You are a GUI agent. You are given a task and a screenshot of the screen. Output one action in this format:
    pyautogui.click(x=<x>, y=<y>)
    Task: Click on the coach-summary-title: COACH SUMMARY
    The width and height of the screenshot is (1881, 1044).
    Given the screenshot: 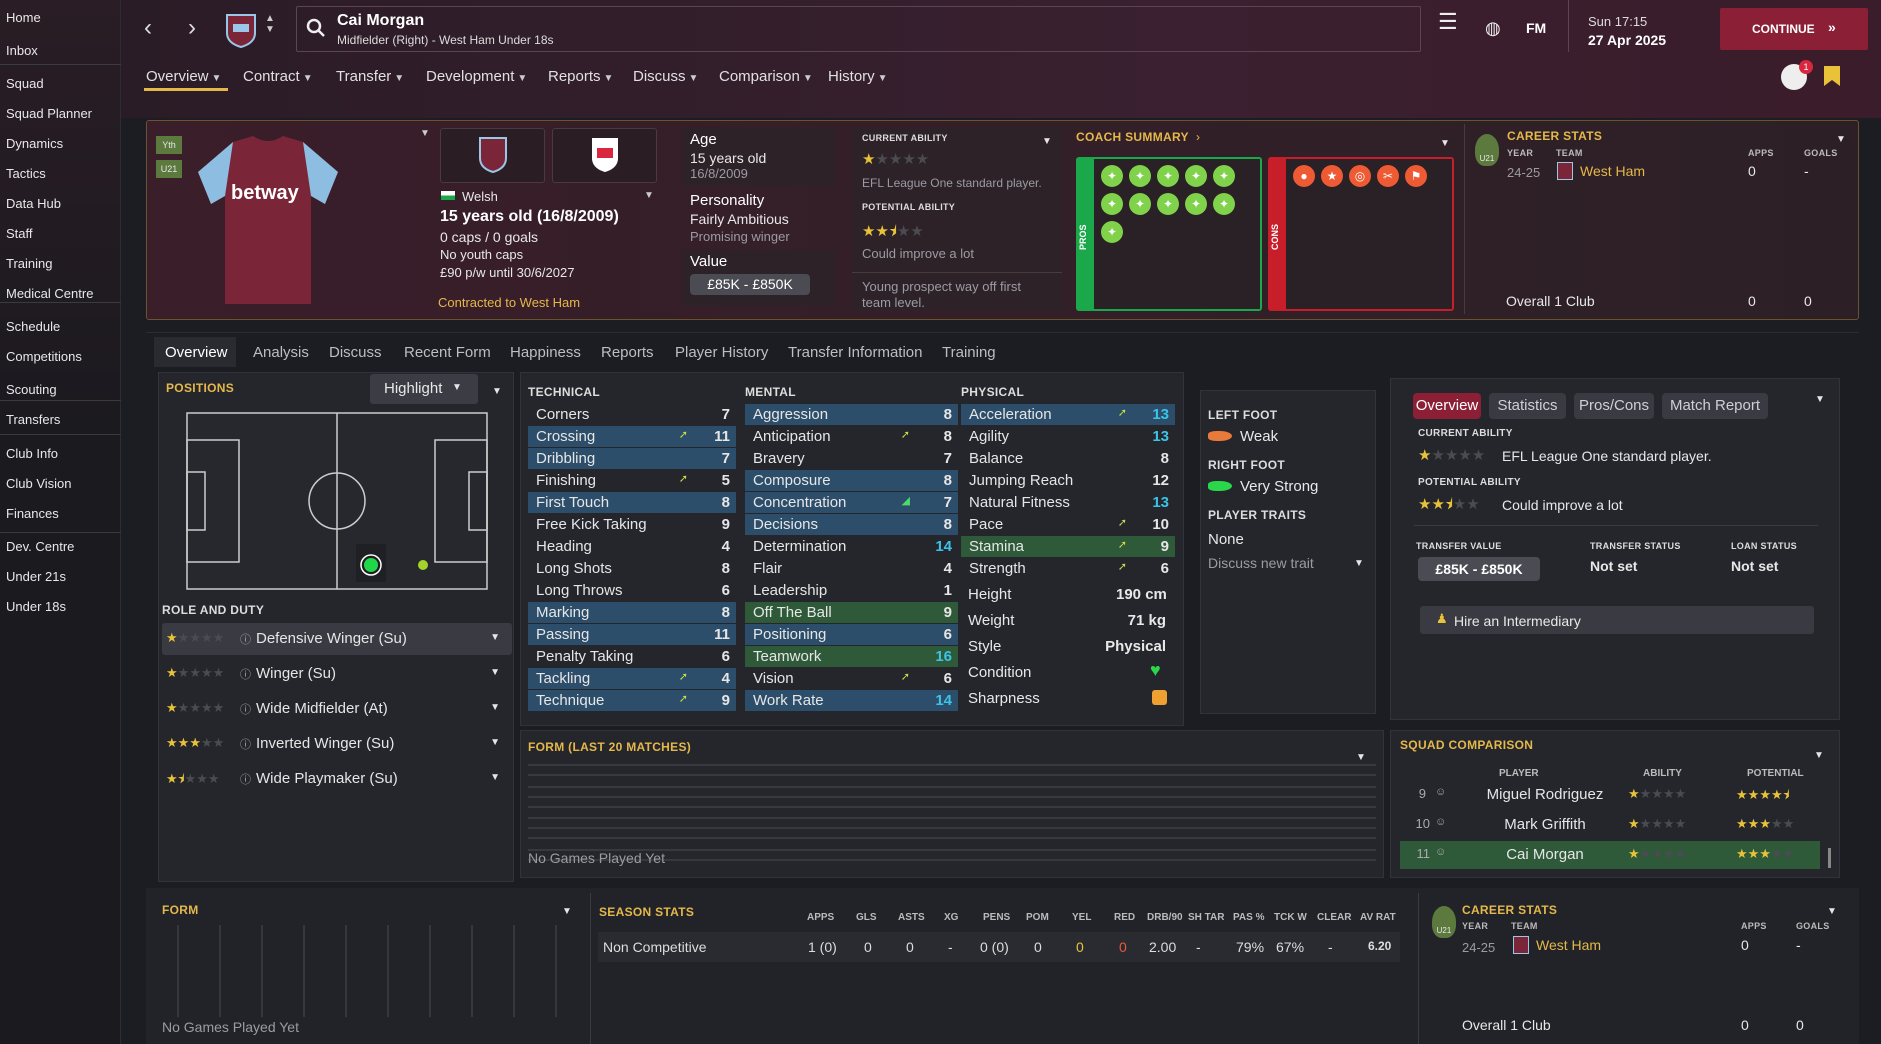 What is the action you would take?
    pyautogui.click(x=1132, y=137)
    